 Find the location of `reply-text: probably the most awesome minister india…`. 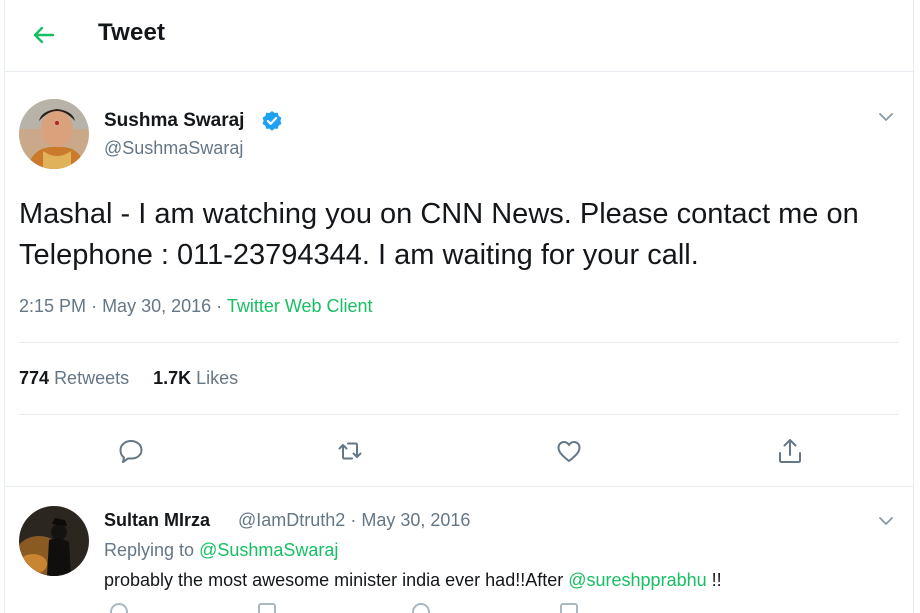

reply-text: probably the most awesome minister india… is located at coordinates (413, 580).